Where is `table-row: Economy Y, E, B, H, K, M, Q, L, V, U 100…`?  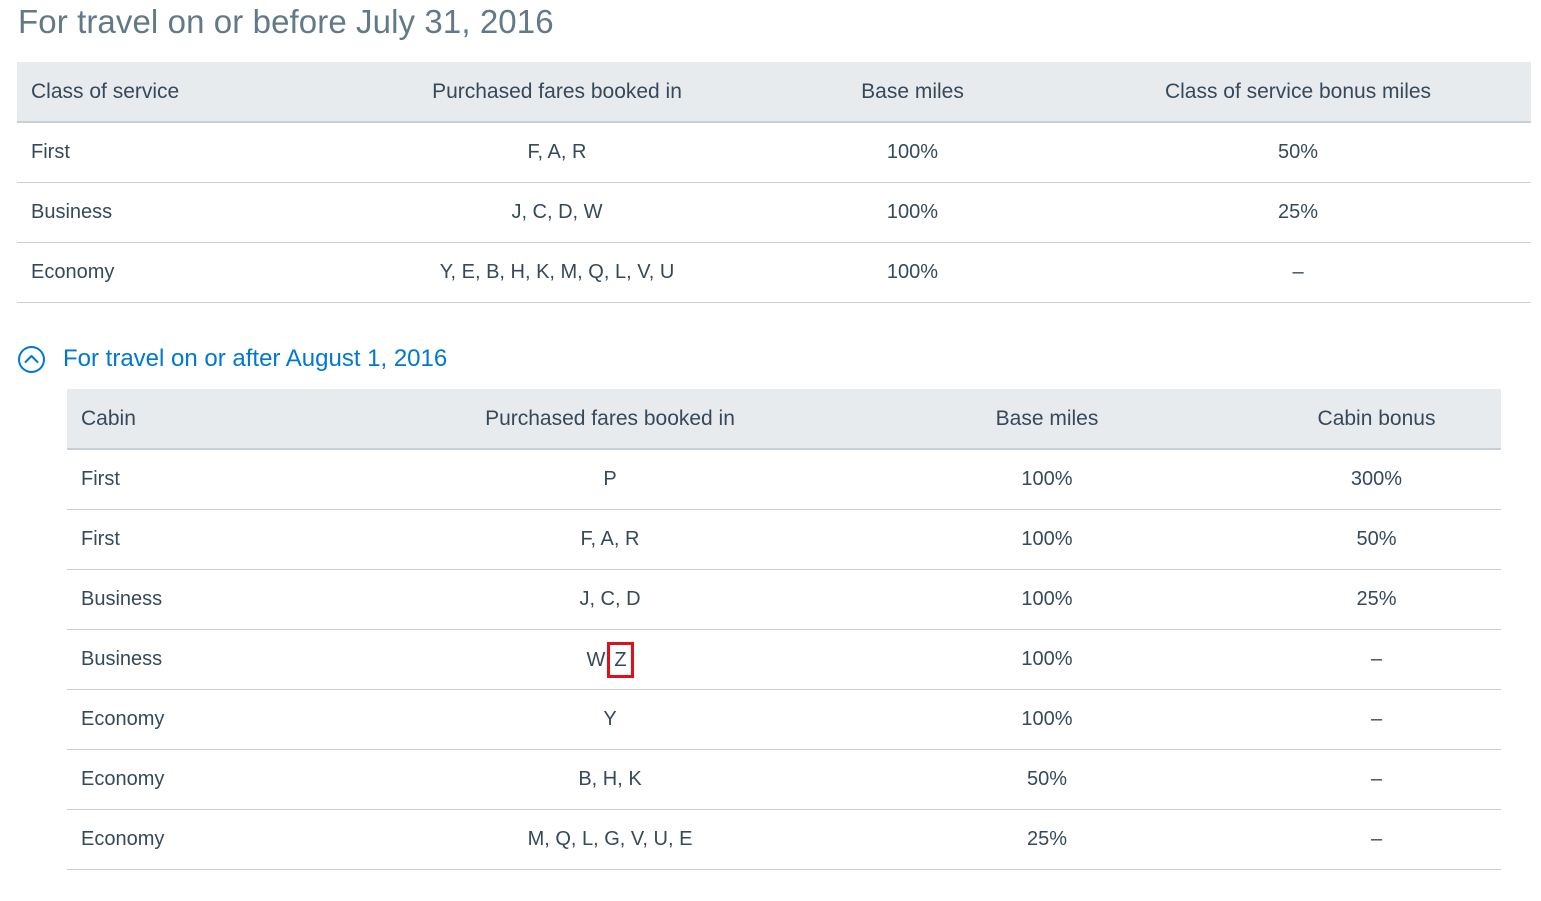
table-row: Economy Y, E, B, H, K, M, Q, L, V, U 100… is located at coordinates (774, 272).